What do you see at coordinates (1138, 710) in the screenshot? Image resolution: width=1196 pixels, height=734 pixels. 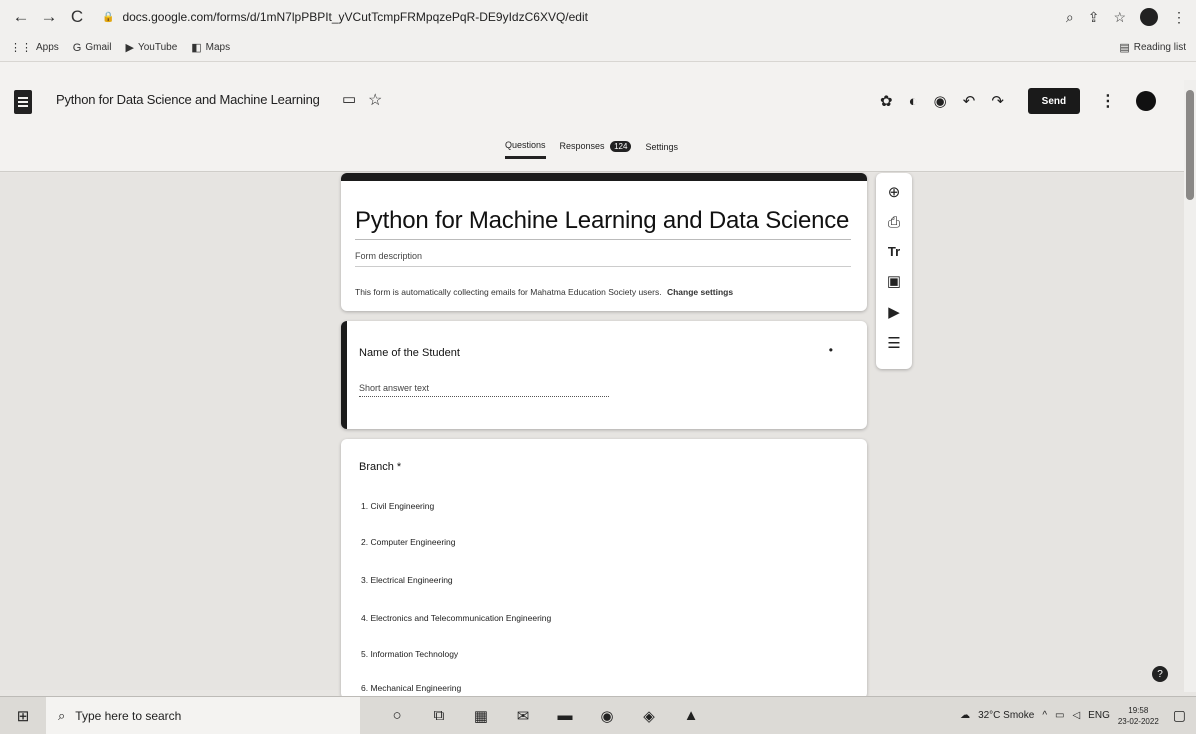 I see `clock-time: 19:58` at bounding box center [1138, 710].